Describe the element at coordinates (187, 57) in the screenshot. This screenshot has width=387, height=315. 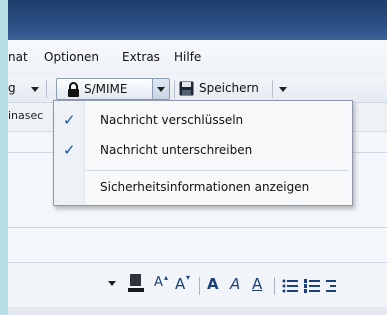
I see `menu-hilfe: Hilfe` at that location.